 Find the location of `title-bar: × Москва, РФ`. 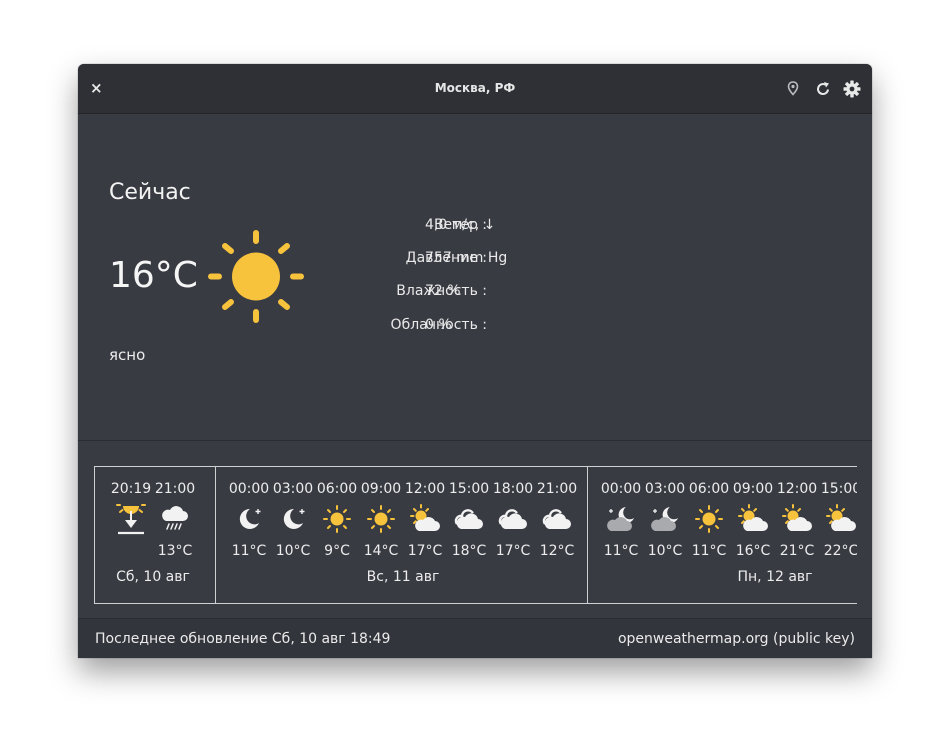

title-bar: × Москва, РФ is located at coordinates (475, 89).